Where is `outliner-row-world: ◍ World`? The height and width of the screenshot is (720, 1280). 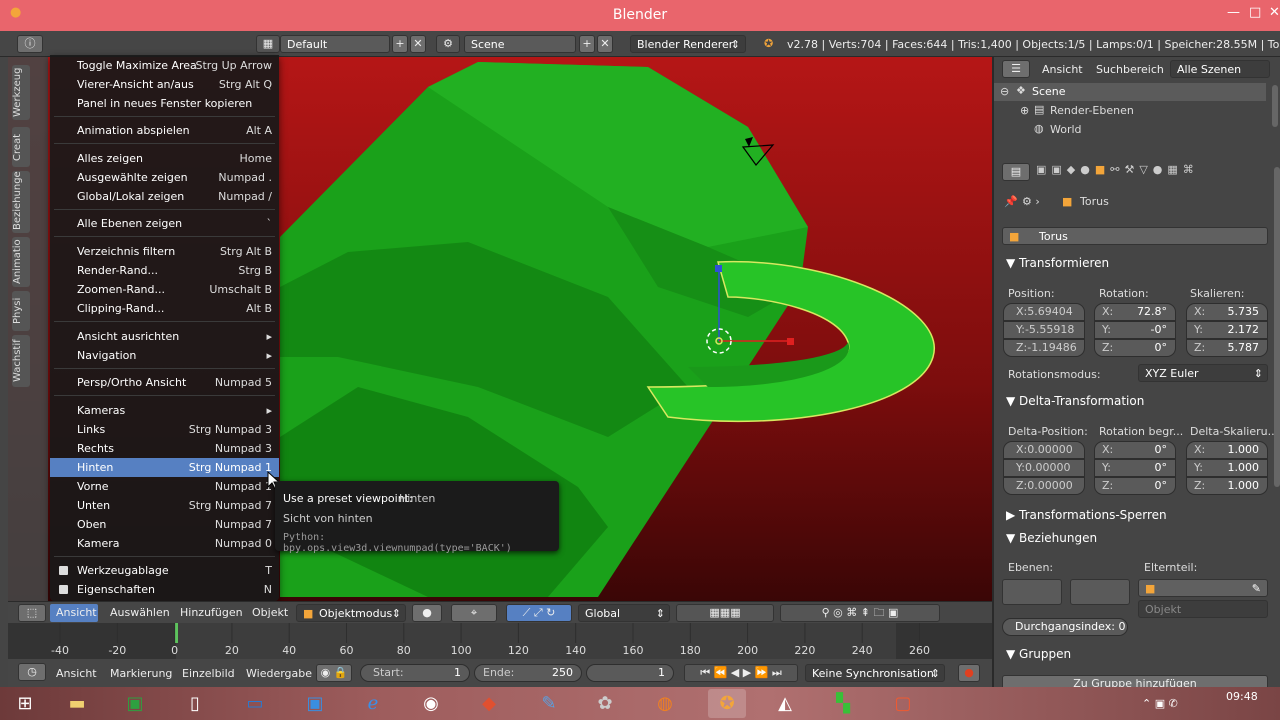 outliner-row-world: ◍ World is located at coordinates (1130, 130).